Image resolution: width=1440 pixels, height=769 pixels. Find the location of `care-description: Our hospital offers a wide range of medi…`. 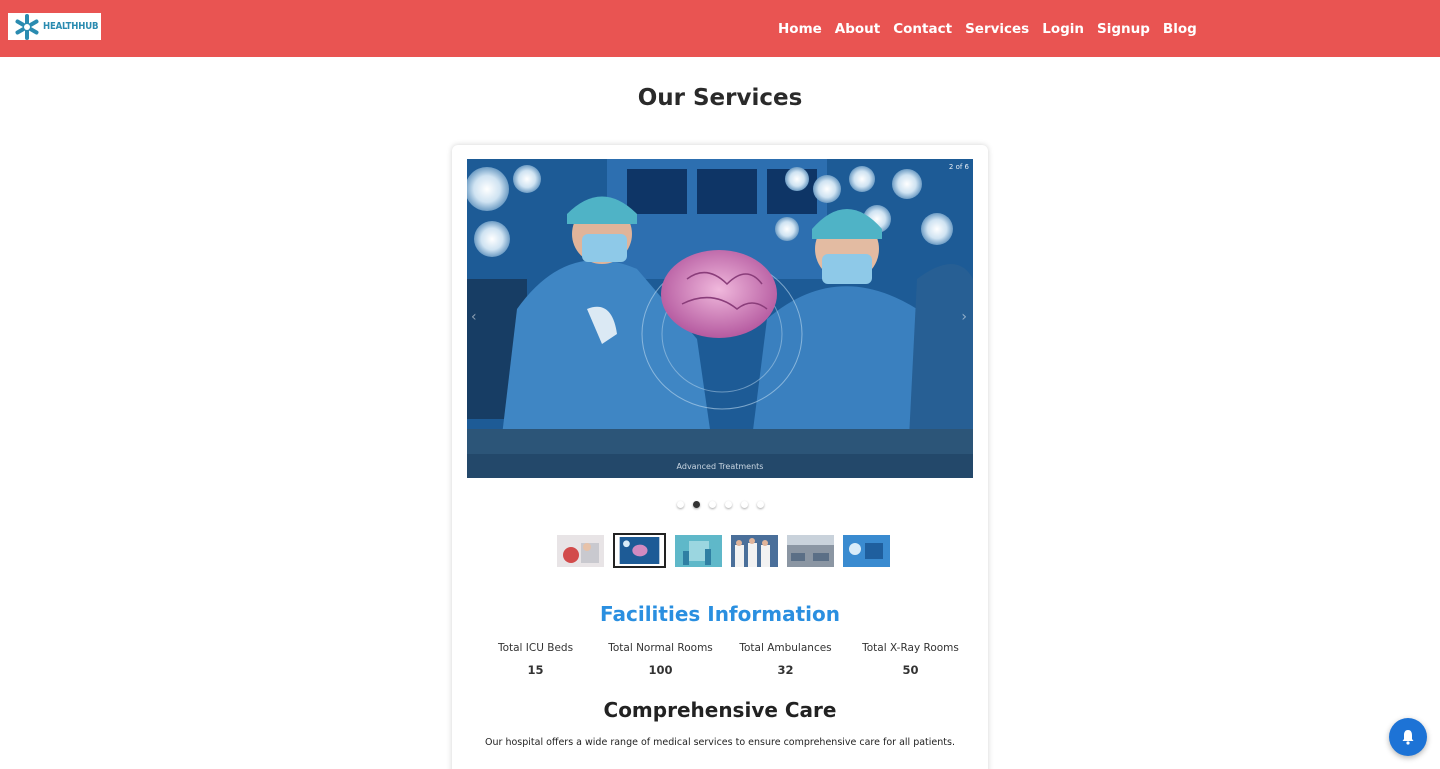

care-description: Our hospital offers a wide range of medi… is located at coordinates (720, 742).